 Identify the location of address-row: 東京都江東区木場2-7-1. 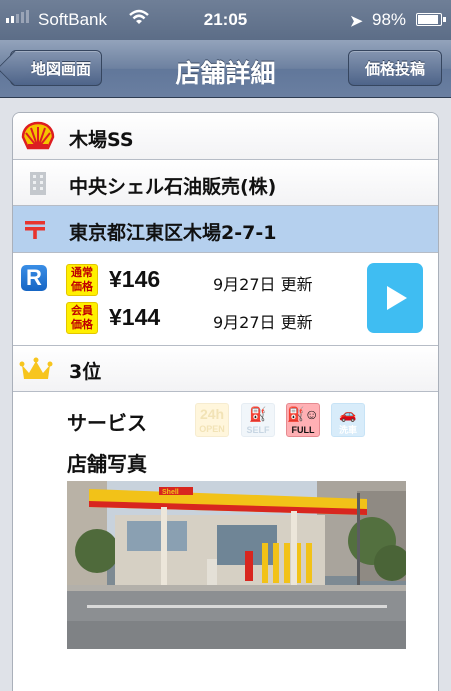
(225, 229).